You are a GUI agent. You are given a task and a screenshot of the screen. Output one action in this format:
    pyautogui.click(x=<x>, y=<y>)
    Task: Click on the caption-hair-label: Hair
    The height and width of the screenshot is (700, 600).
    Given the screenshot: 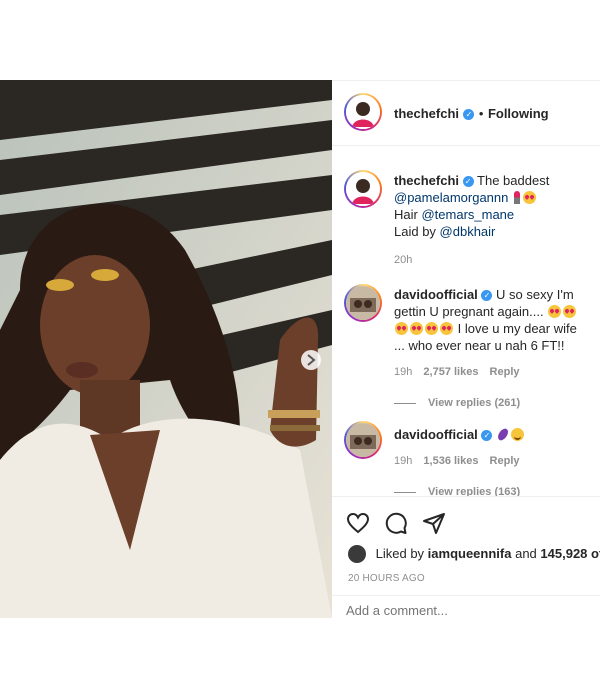 What is the action you would take?
    pyautogui.click(x=406, y=214)
    